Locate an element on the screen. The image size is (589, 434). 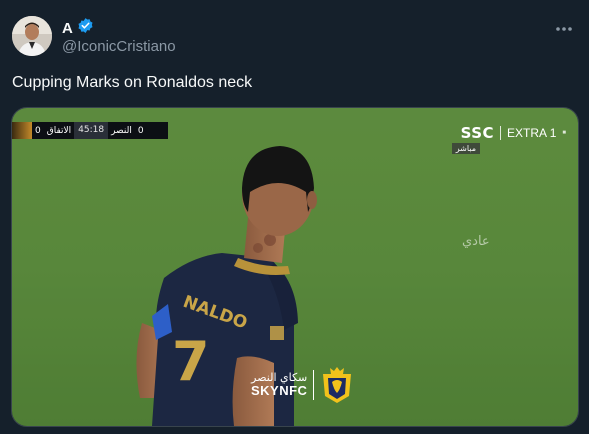
ssc-logo: SSC is located at coordinates (477, 133).